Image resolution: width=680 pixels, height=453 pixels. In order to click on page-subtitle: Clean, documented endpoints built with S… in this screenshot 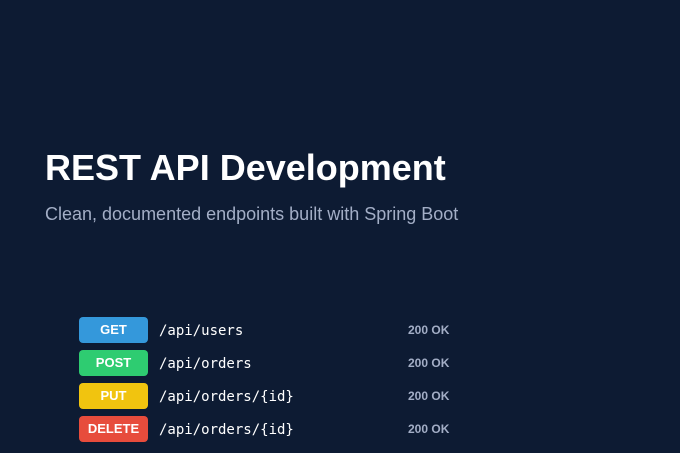, I will do `click(252, 214)`.